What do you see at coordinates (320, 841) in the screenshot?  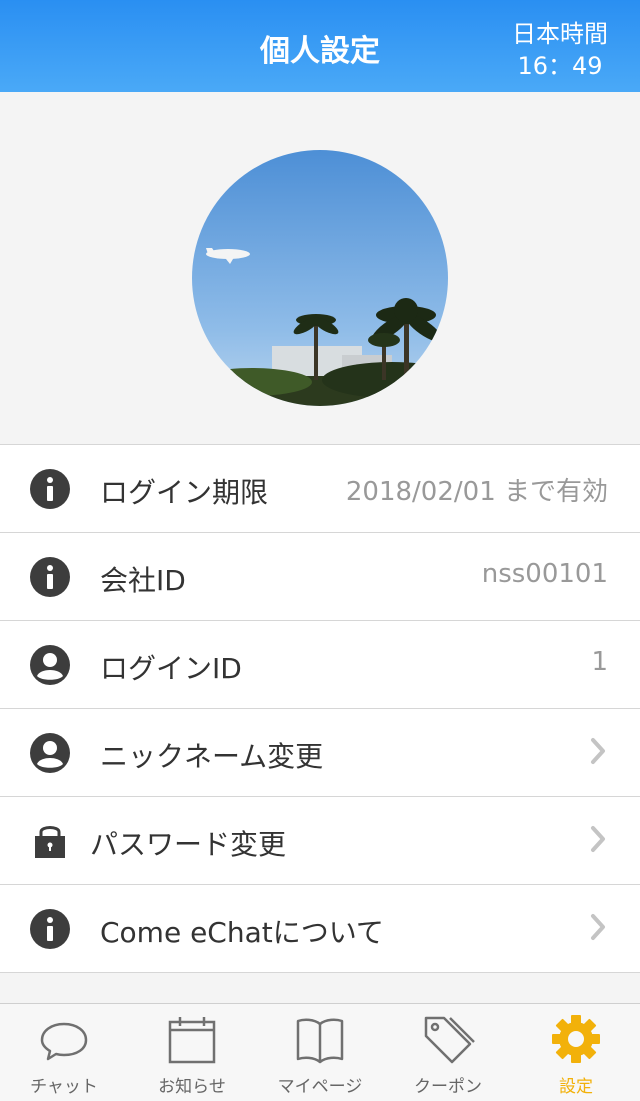 I see `password-change-row: パスワード変更` at bounding box center [320, 841].